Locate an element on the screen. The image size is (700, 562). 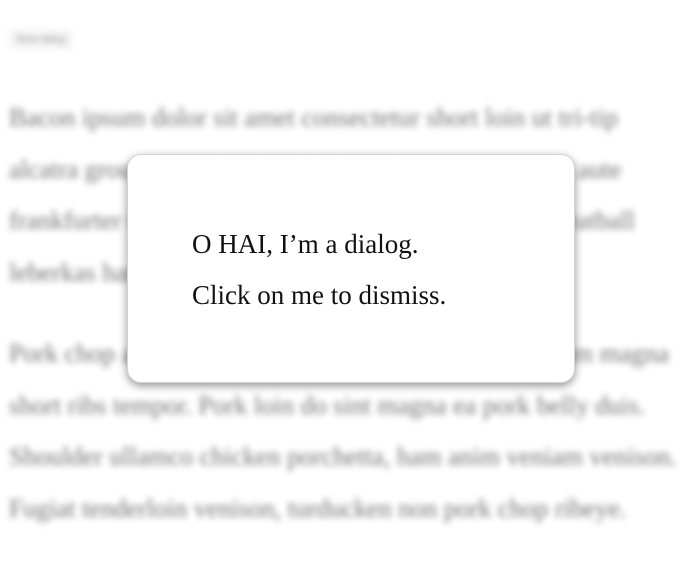
dialog-message-line-1: O HAI, I’m a dialog. is located at coordinates (305, 244).